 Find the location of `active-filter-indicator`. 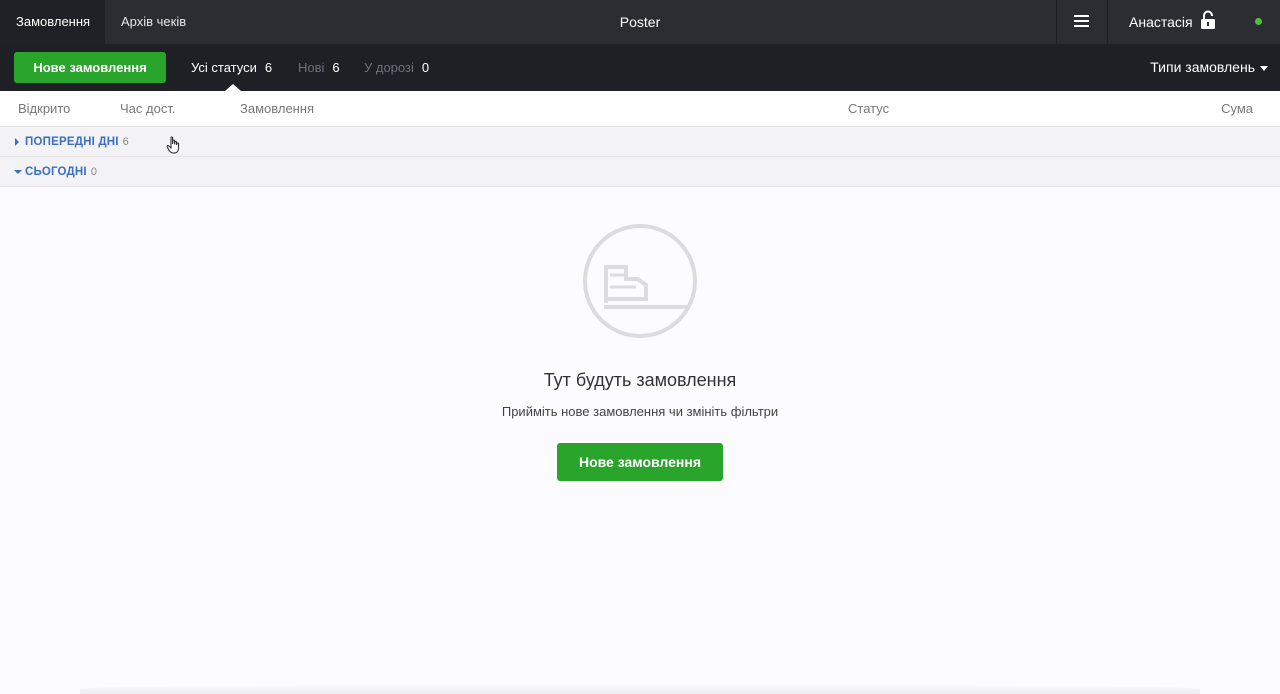

active-filter-indicator is located at coordinates (233, 87).